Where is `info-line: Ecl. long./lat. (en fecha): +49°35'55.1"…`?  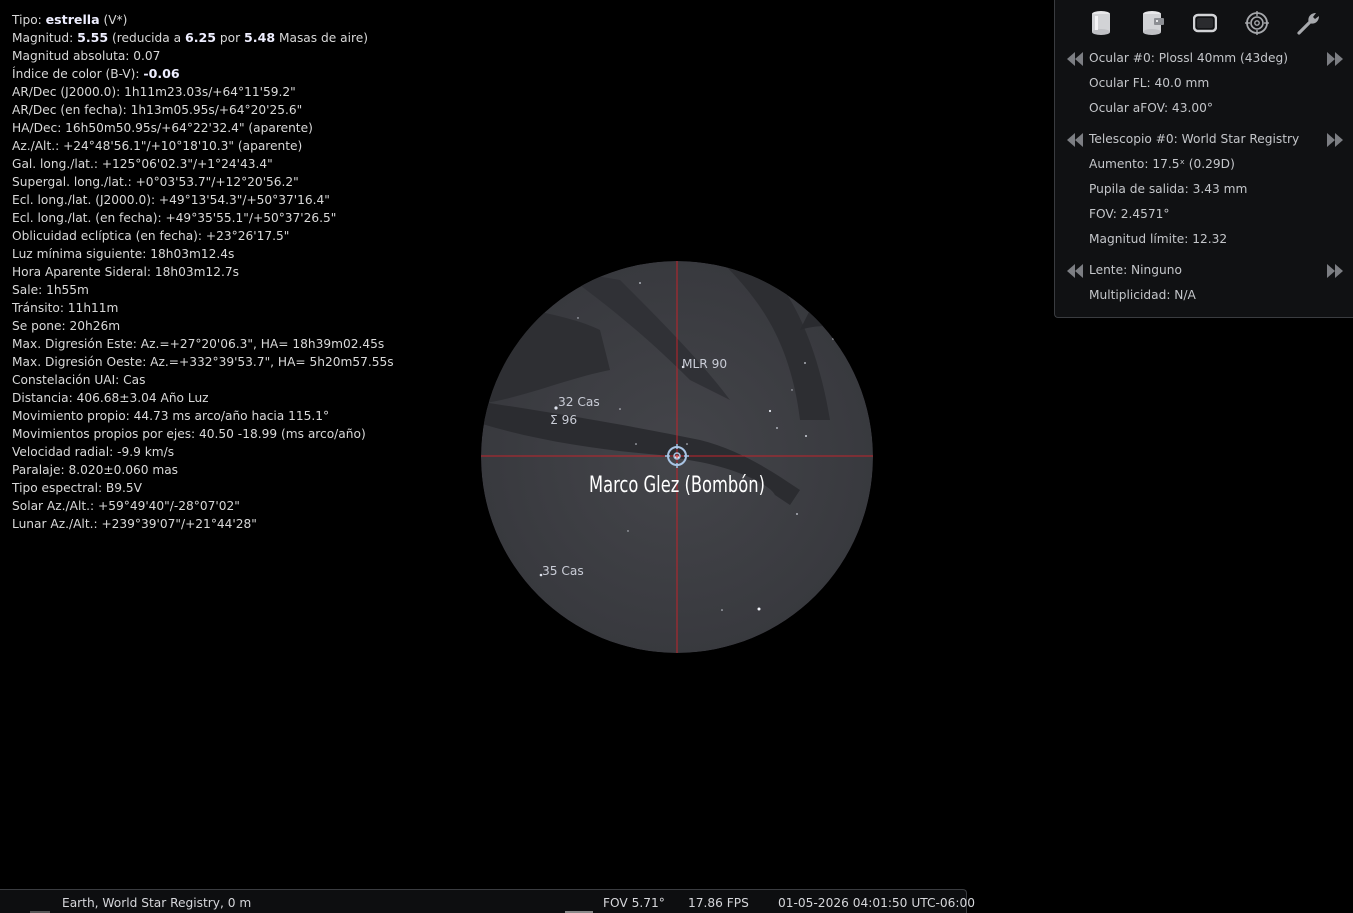 info-line: Ecl. long./lat. (en fecha): +49°35'55.1"… is located at coordinates (247, 218).